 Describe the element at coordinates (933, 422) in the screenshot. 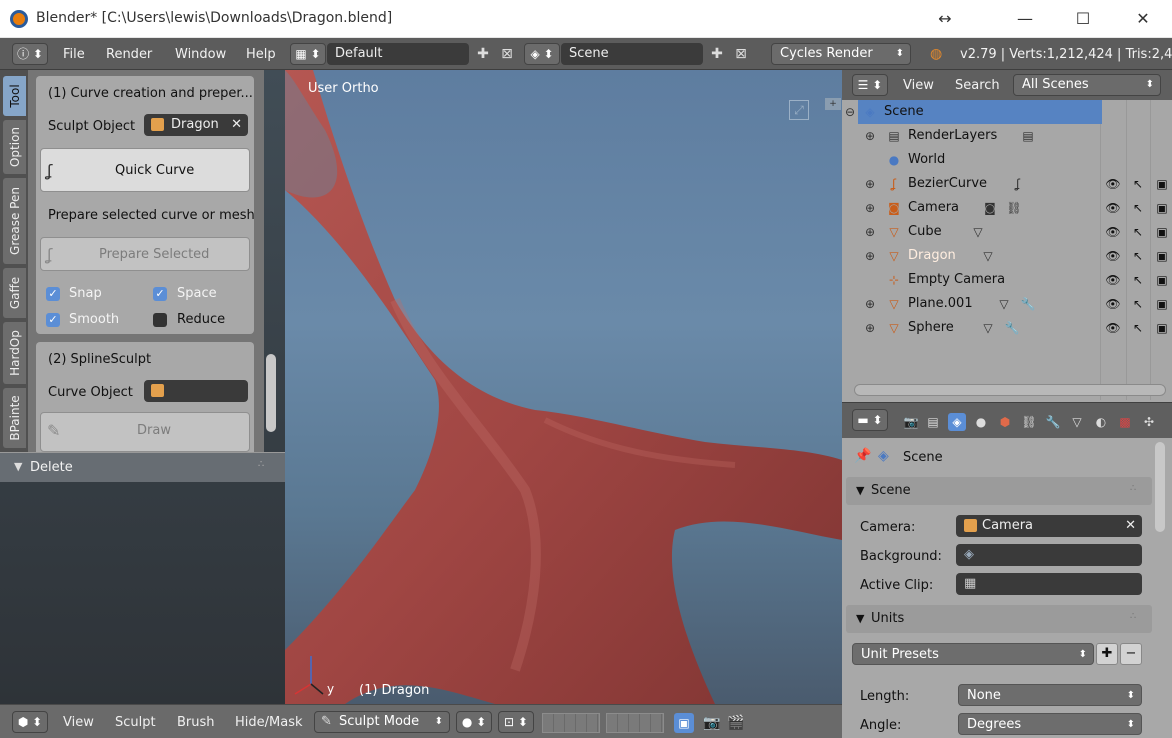

I see `render-layers-tab-icon: ▤` at that location.